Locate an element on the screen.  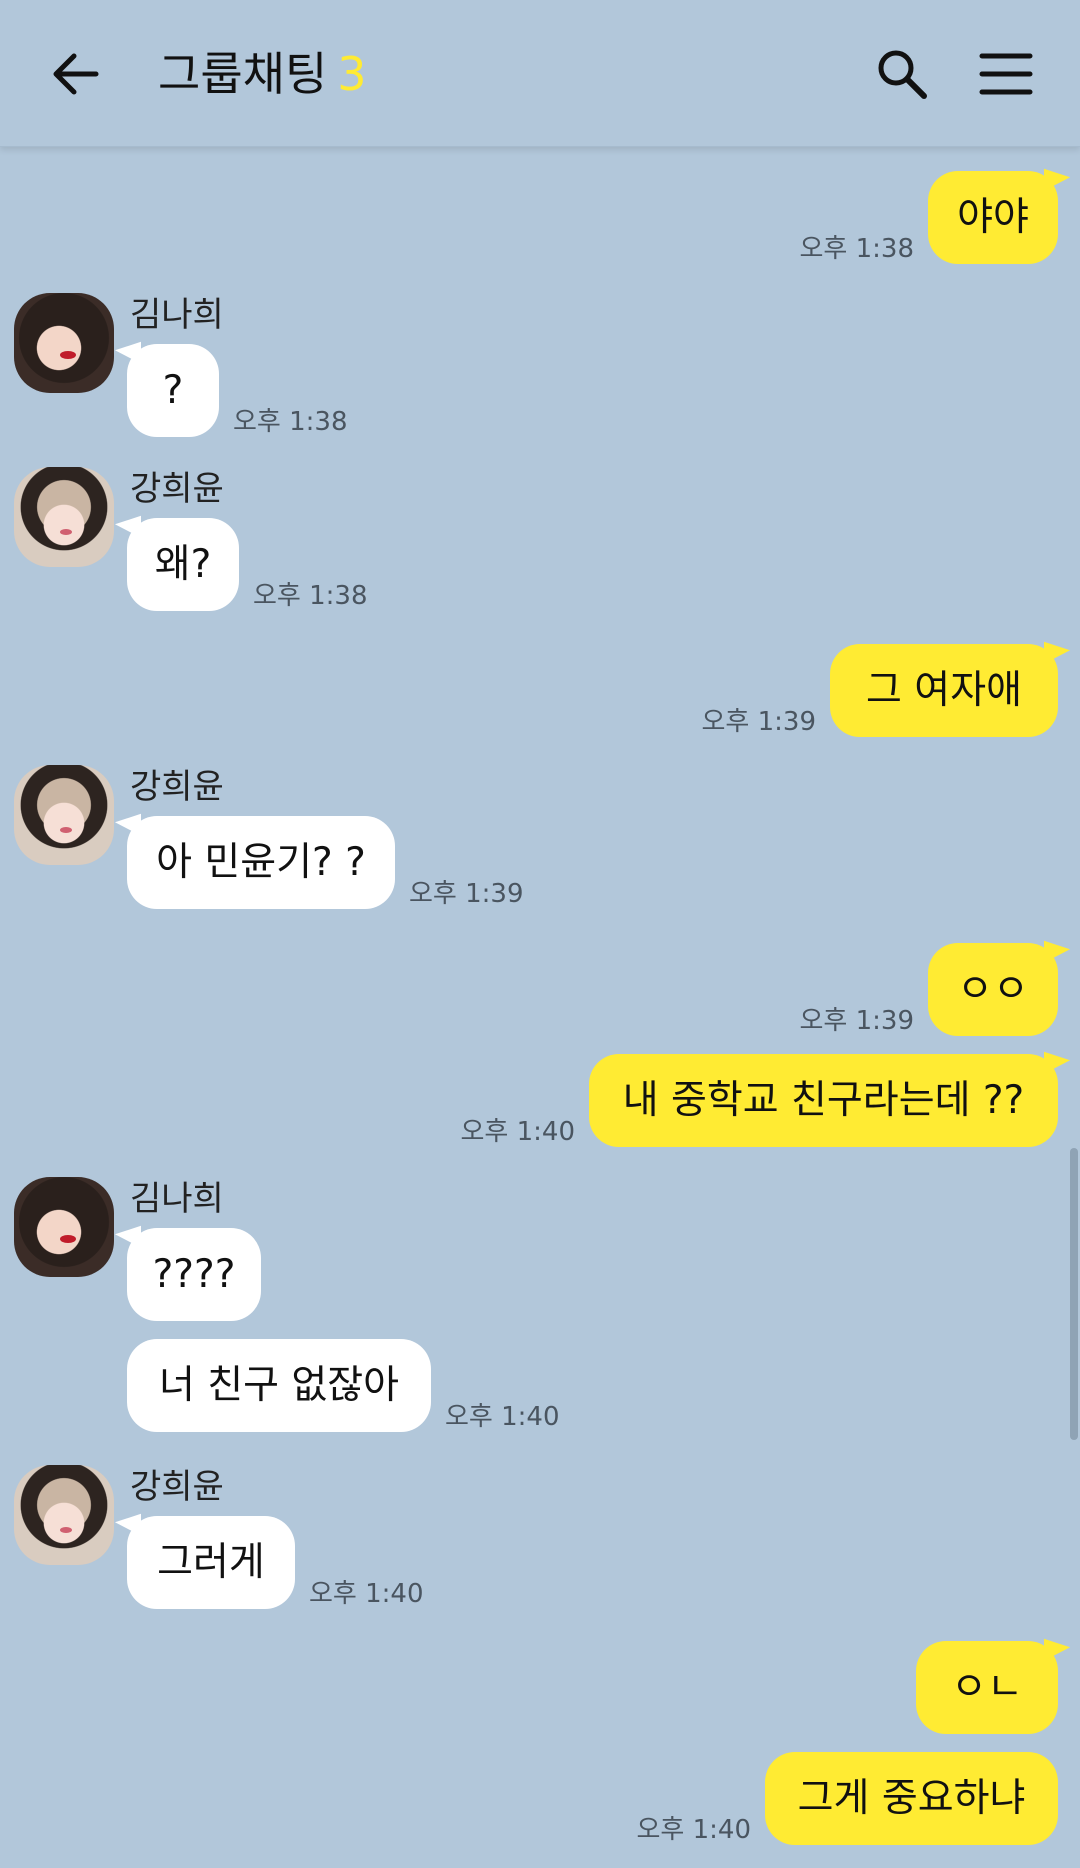
arrow-left-icon is located at coordinates (76, 74).